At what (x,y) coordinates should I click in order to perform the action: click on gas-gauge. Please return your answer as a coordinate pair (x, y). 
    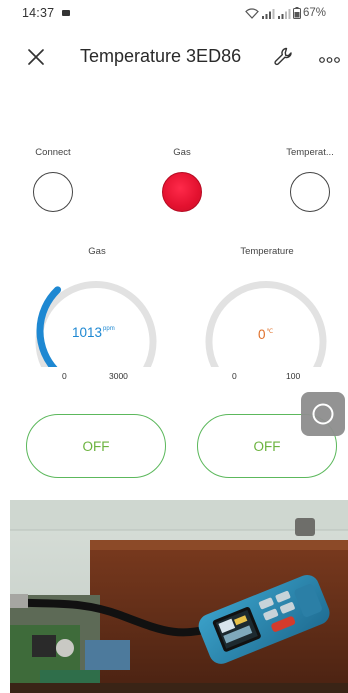
    Looking at the image, I should click on (96, 324).